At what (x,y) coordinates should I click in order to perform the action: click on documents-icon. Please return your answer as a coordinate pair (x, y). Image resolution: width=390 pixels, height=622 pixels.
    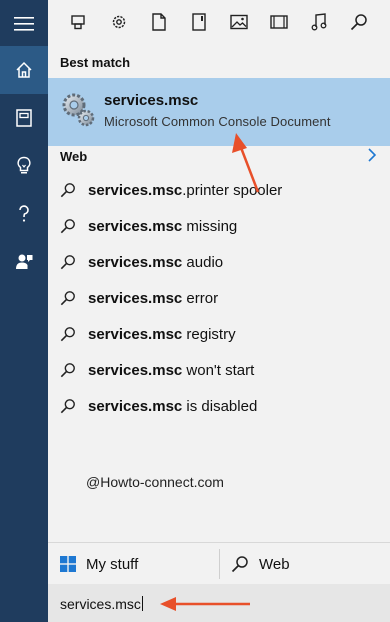
    Looking at the image, I should click on (159, 22).